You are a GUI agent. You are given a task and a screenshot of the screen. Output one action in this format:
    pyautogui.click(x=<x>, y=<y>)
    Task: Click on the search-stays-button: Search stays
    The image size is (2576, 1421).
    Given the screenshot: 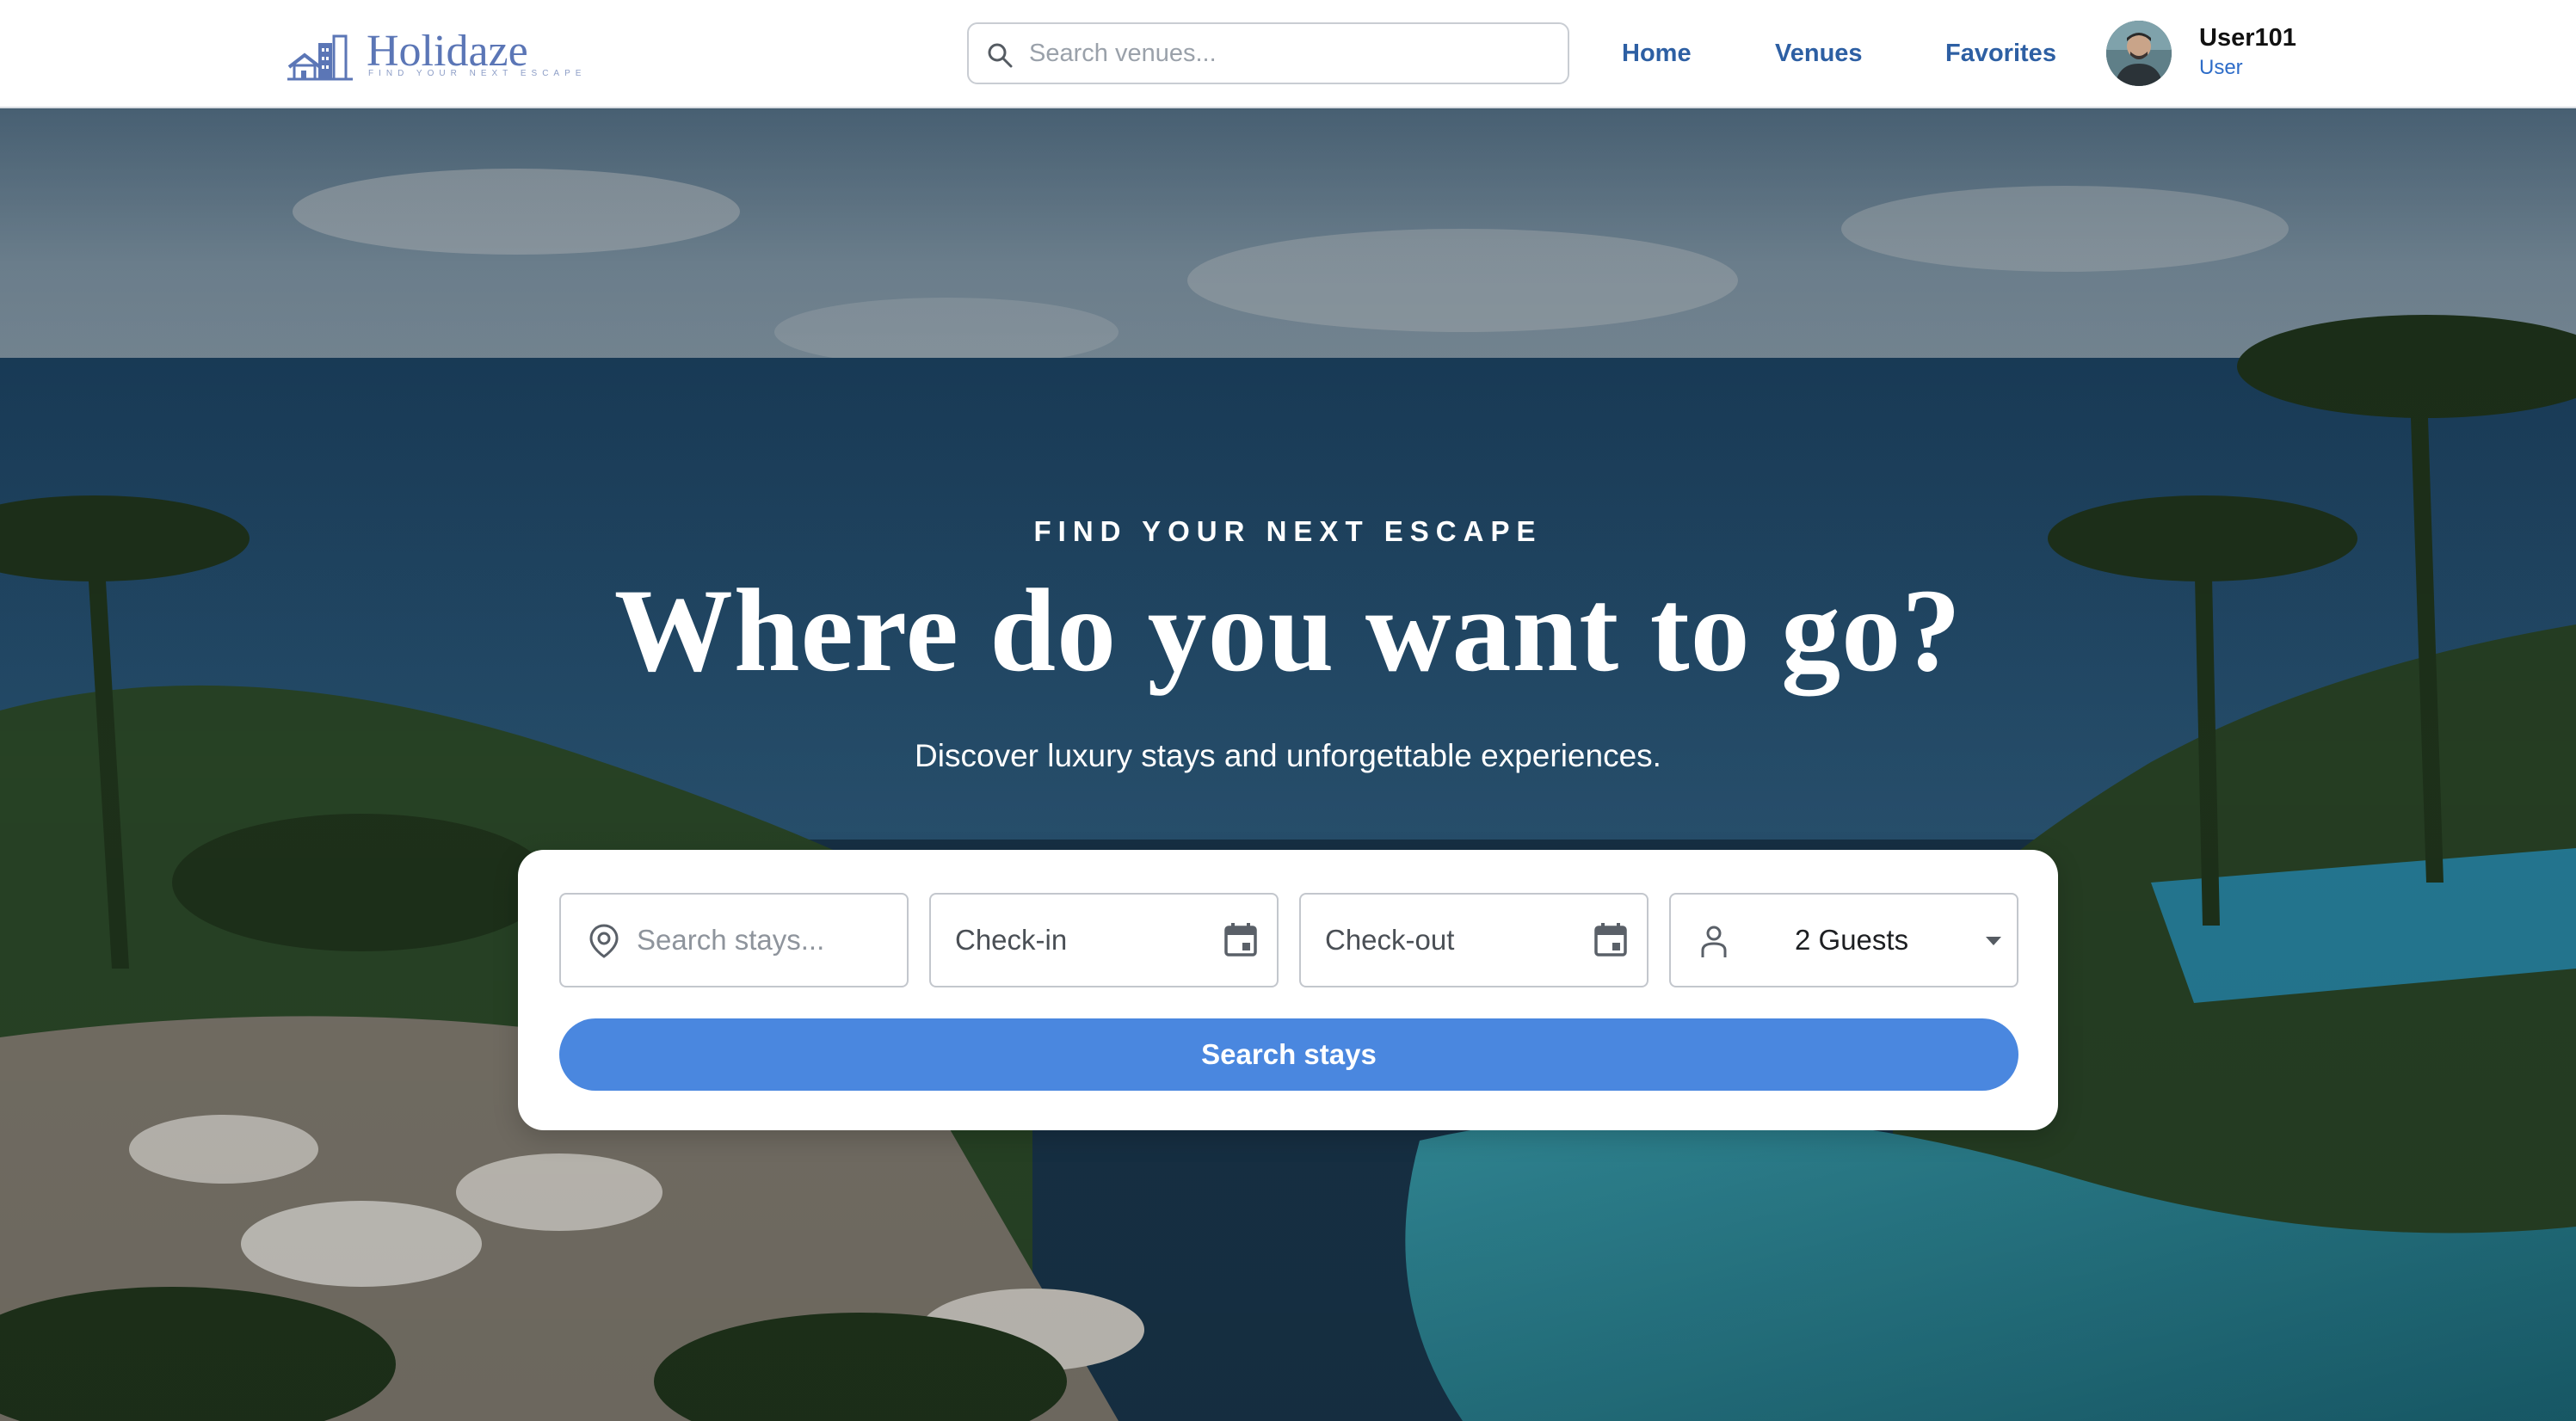 What is the action you would take?
    pyautogui.click(x=1288, y=1054)
    